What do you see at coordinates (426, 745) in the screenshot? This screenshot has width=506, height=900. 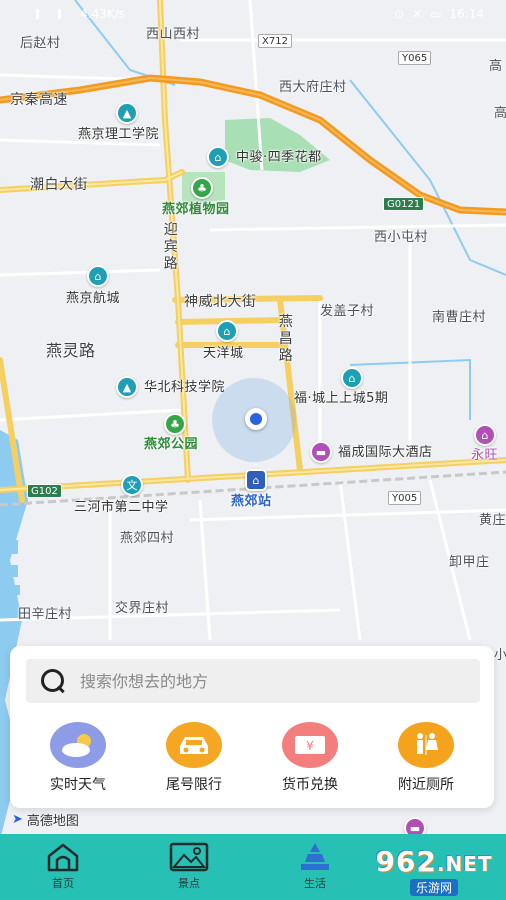 I see `toilet-icon` at bounding box center [426, 745].